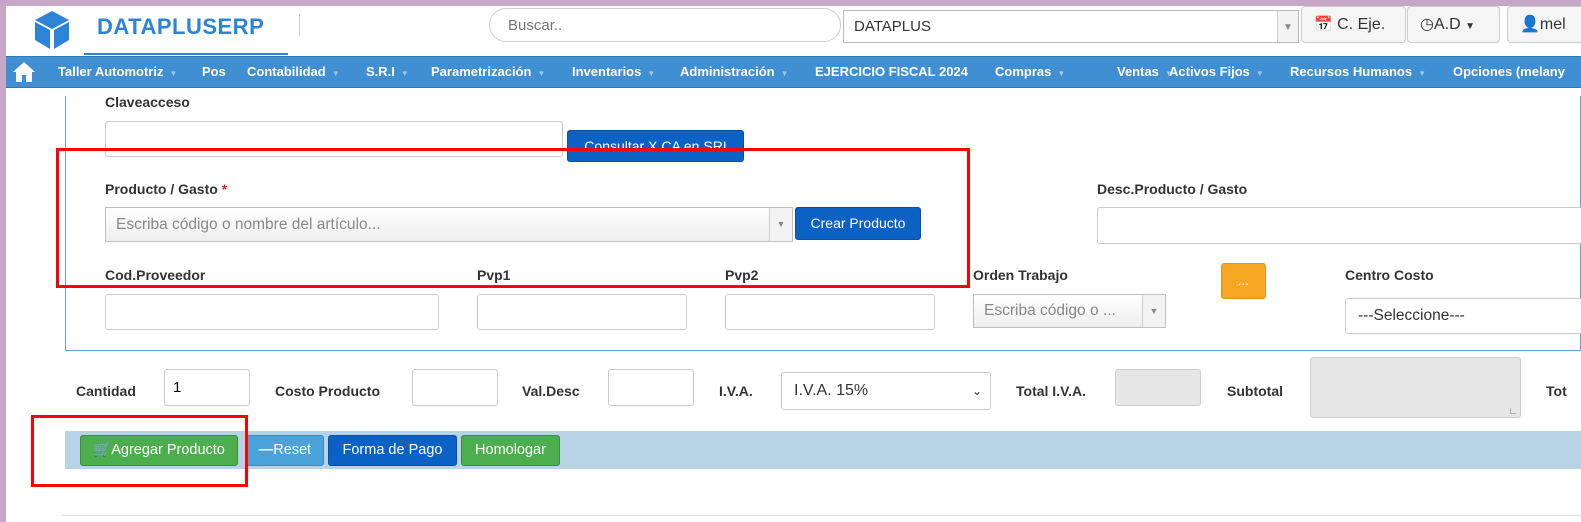 The width and height of the screenshot is (1581, 522). Describe the element at coordinates (830, 312) in the screenshot. I see `pvp2-input` at that location.